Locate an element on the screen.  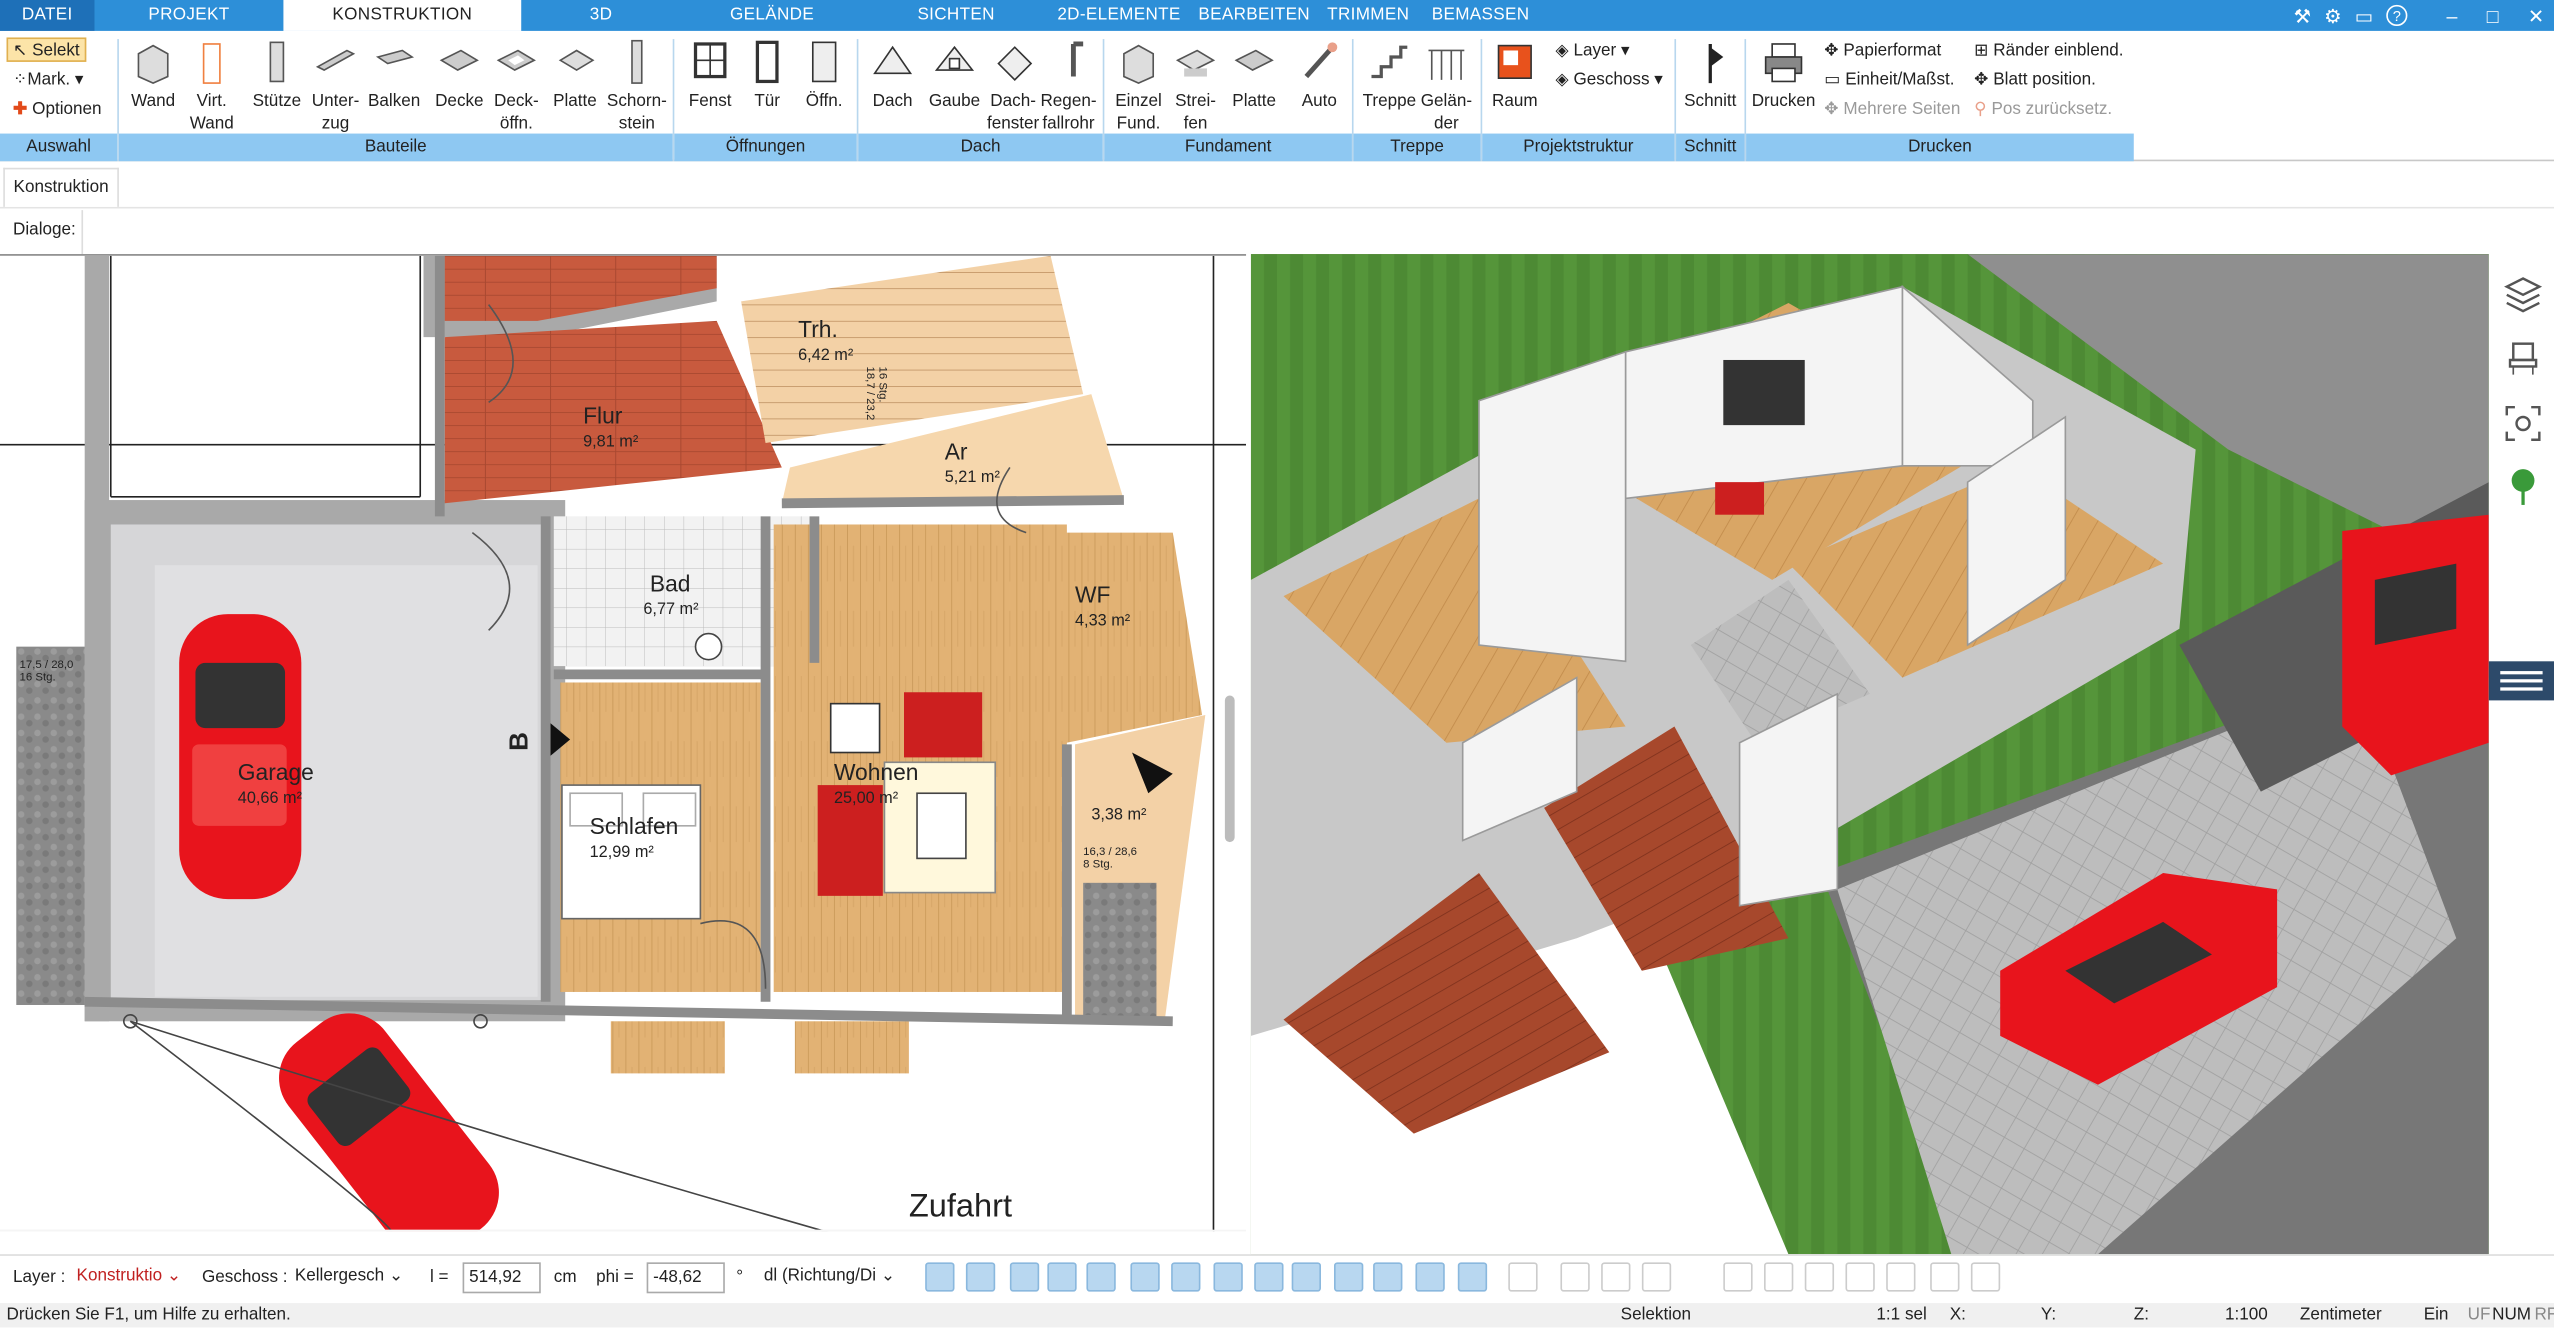
image-icon is located at coordinates (1738, 1277).